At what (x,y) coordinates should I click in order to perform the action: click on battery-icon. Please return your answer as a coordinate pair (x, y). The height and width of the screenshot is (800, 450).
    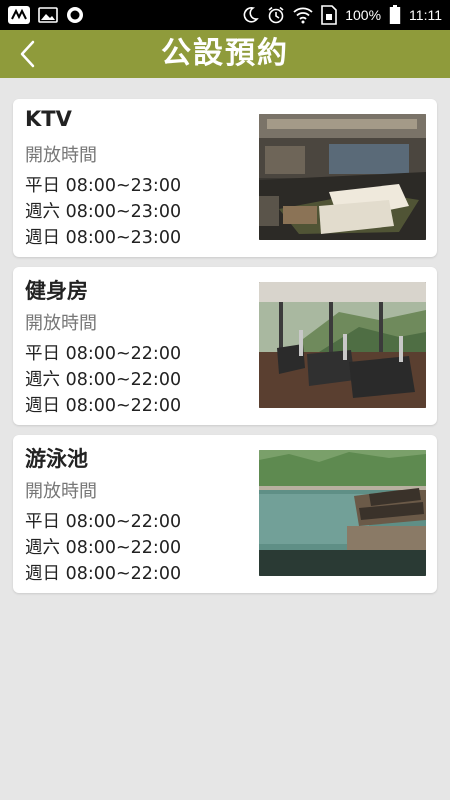
    Looking at the image, I should click on (395, 15).